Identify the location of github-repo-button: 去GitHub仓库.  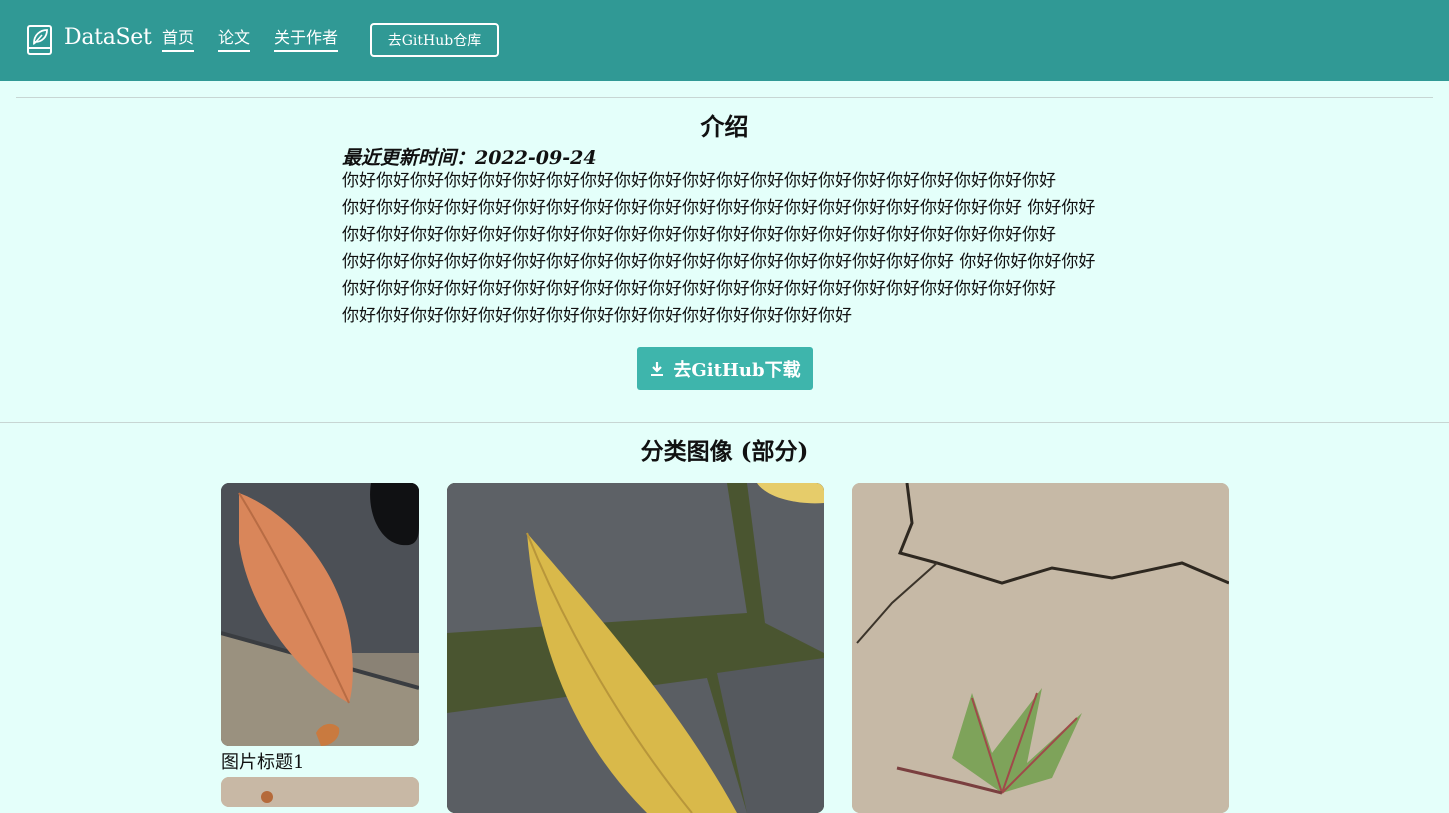
(434, 40).